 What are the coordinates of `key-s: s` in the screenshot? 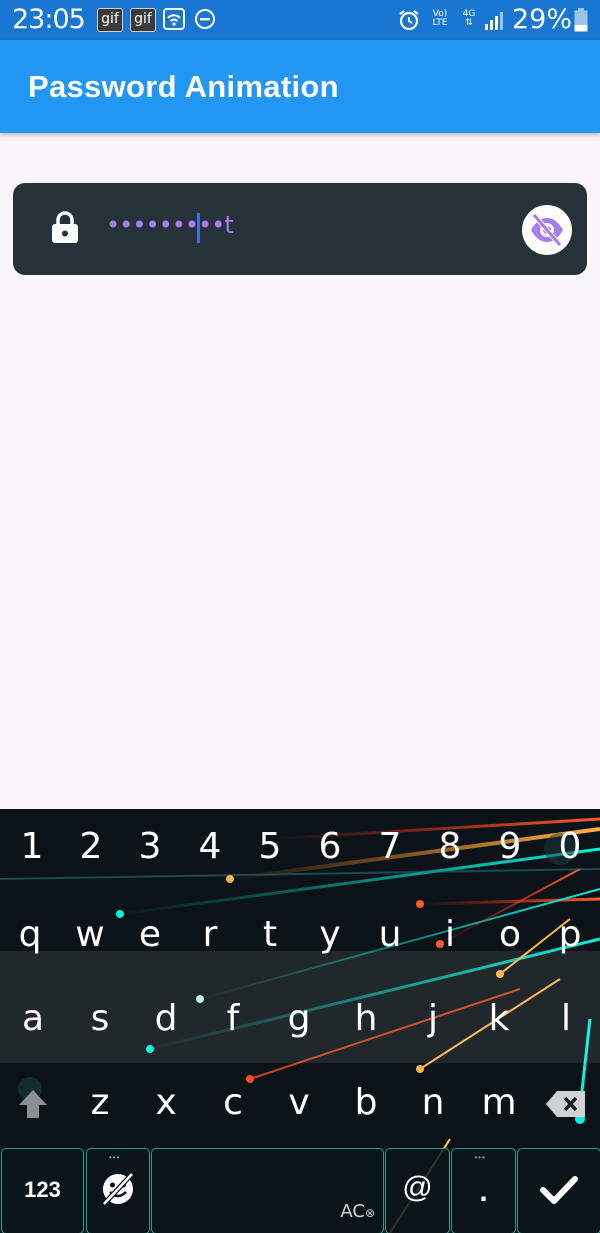 It's located at (100, 1019).